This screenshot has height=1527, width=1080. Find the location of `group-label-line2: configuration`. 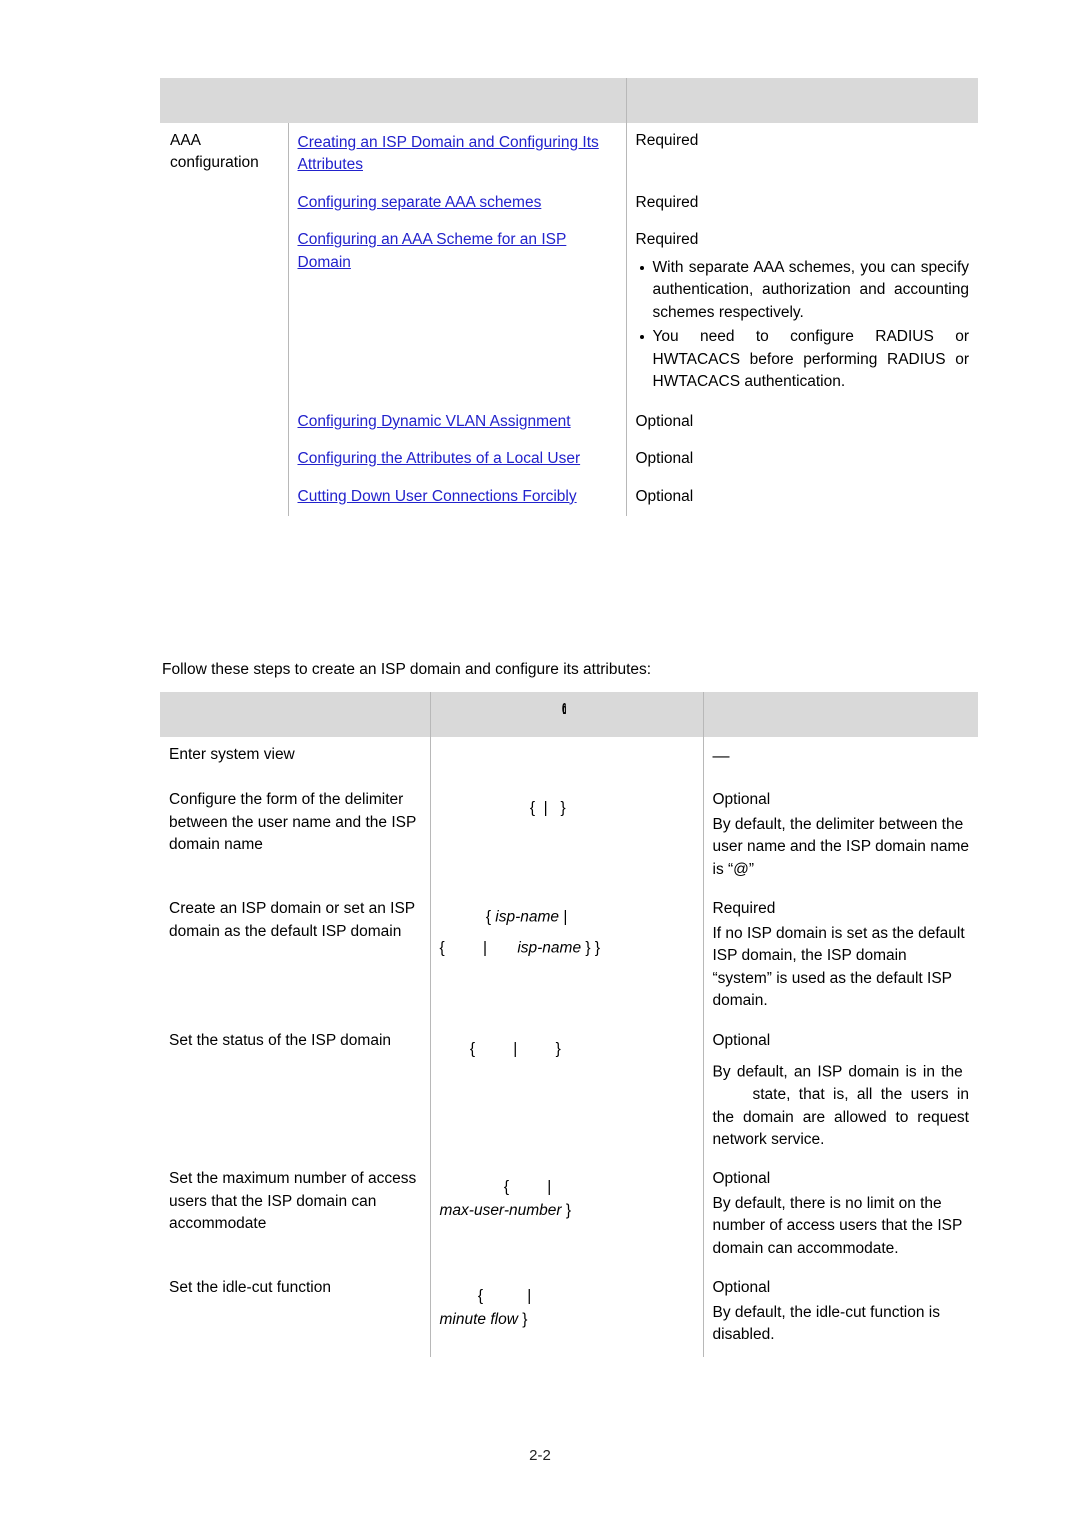

group-label-line2: configuration is located at coordinates (214, 163).